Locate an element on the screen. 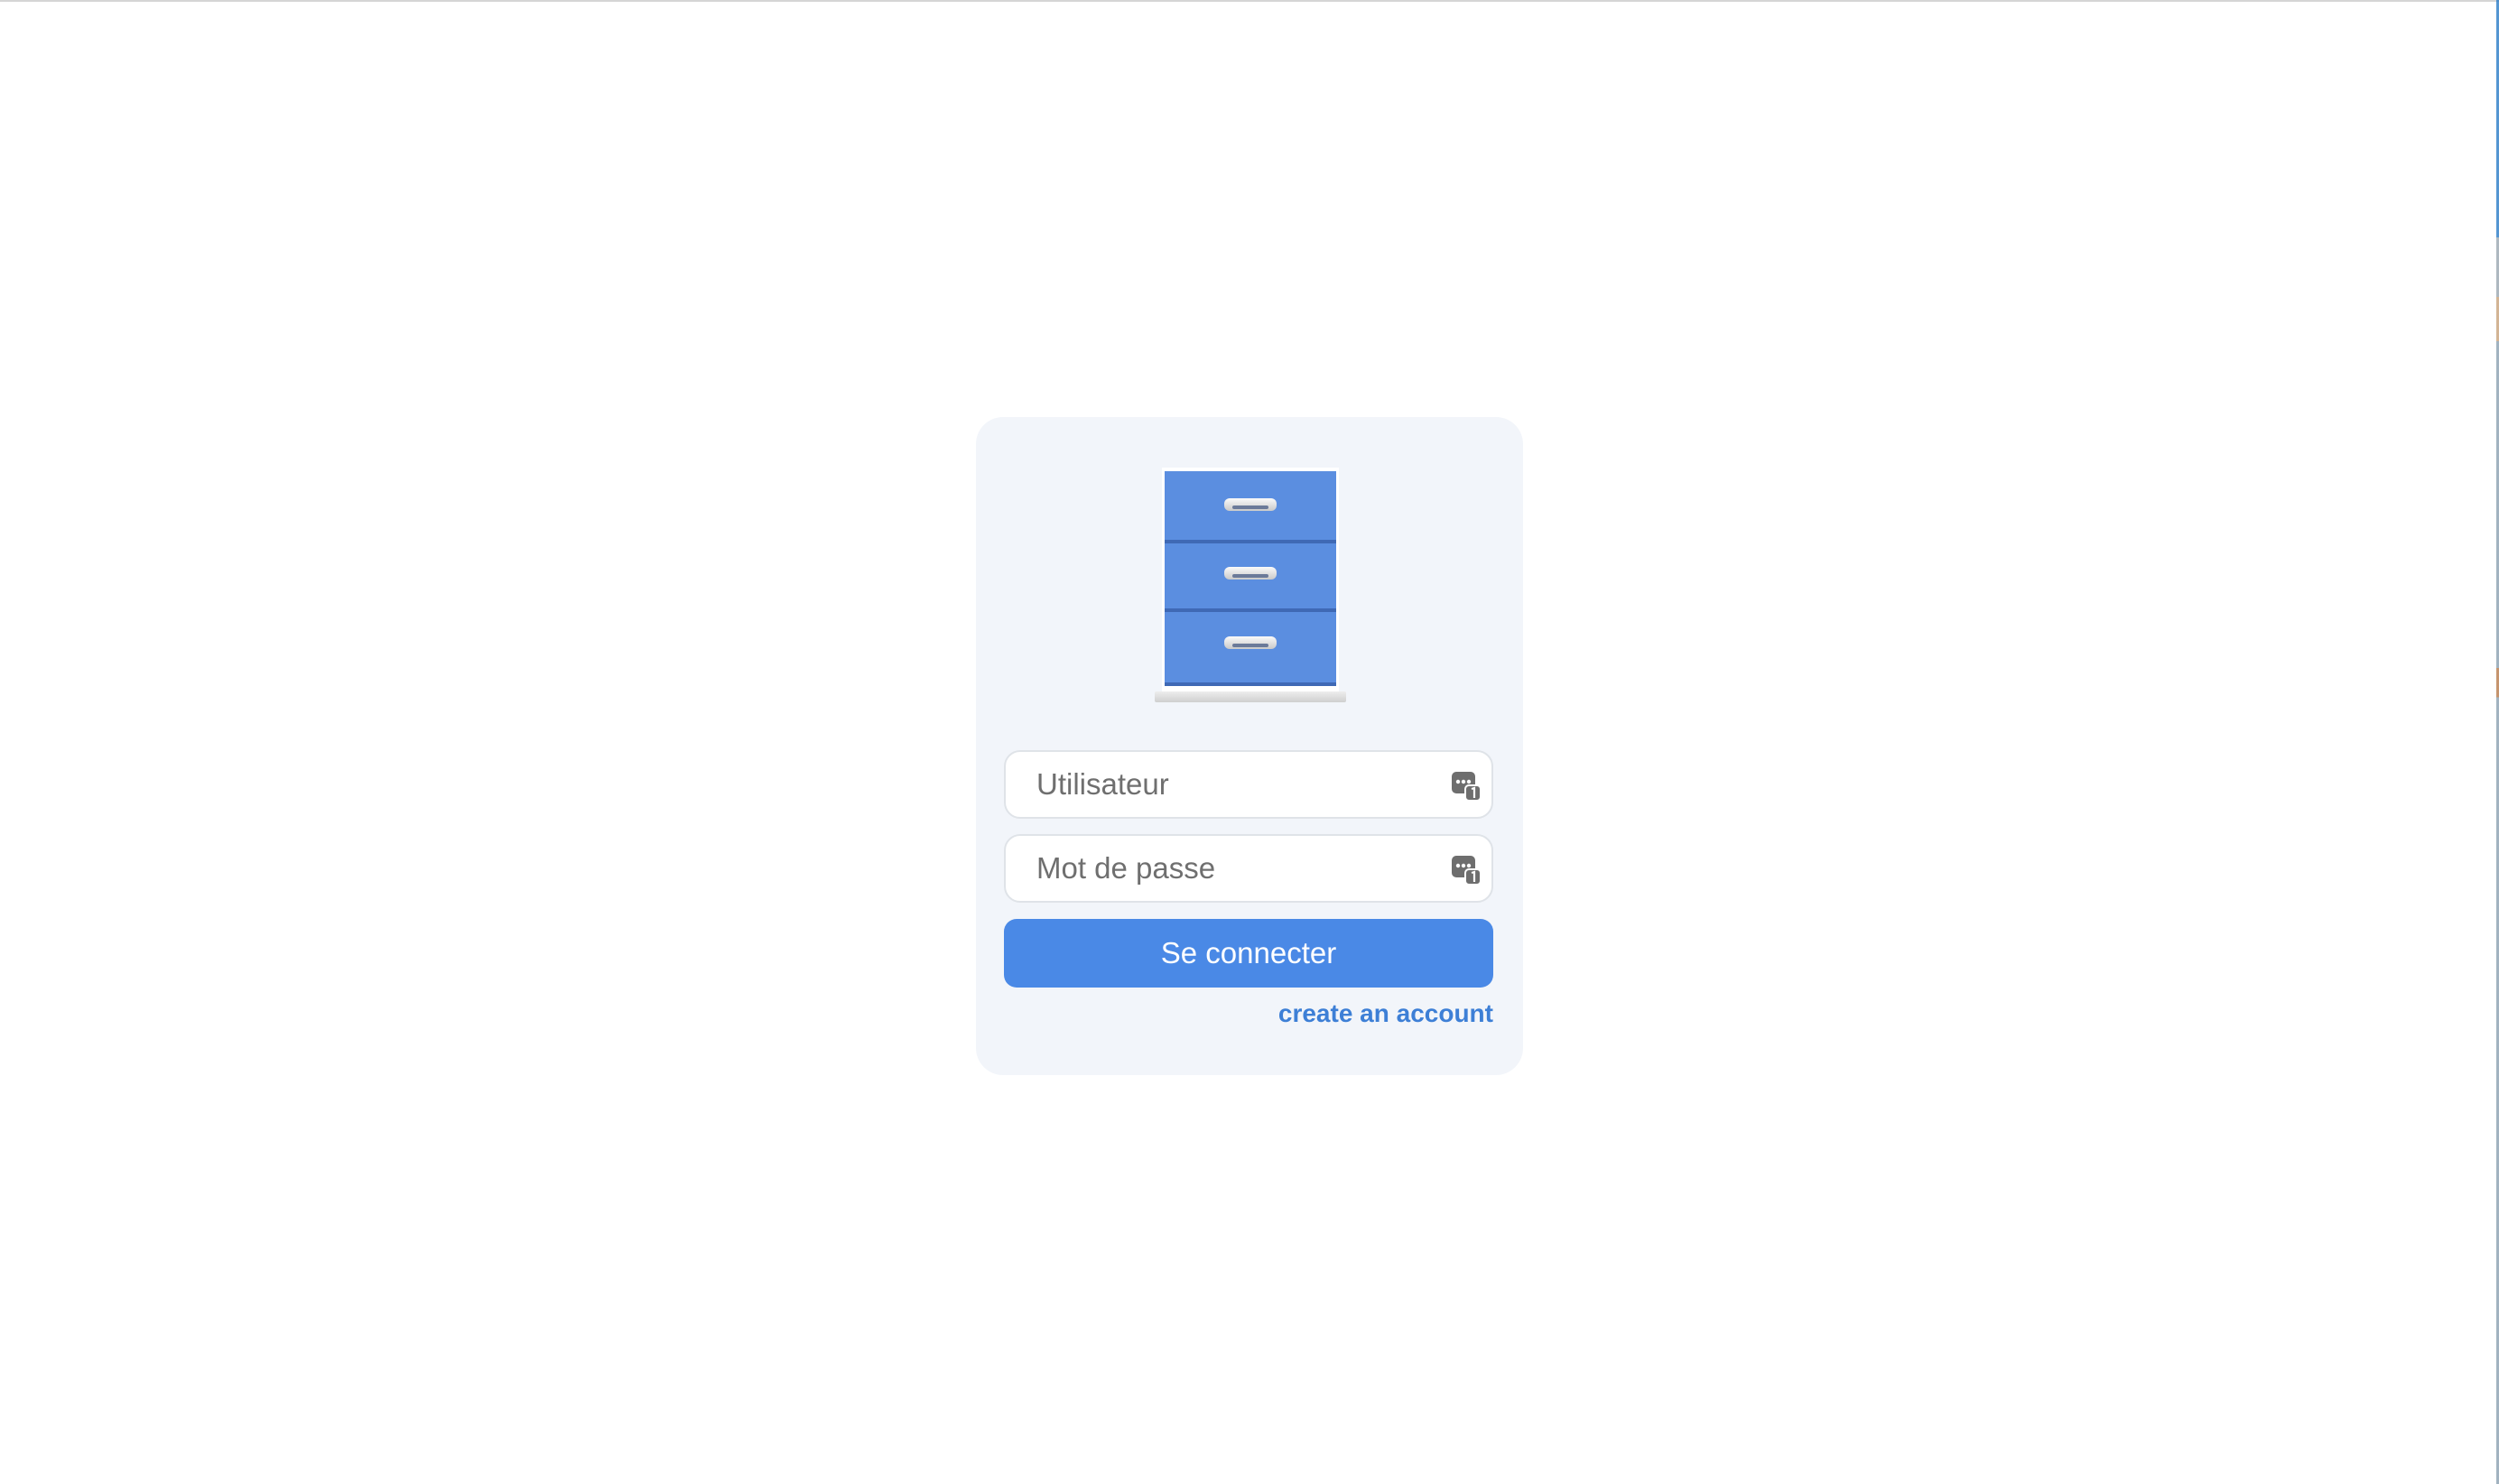  filing-cabinet-icon is located at coordinates (1250, 585).